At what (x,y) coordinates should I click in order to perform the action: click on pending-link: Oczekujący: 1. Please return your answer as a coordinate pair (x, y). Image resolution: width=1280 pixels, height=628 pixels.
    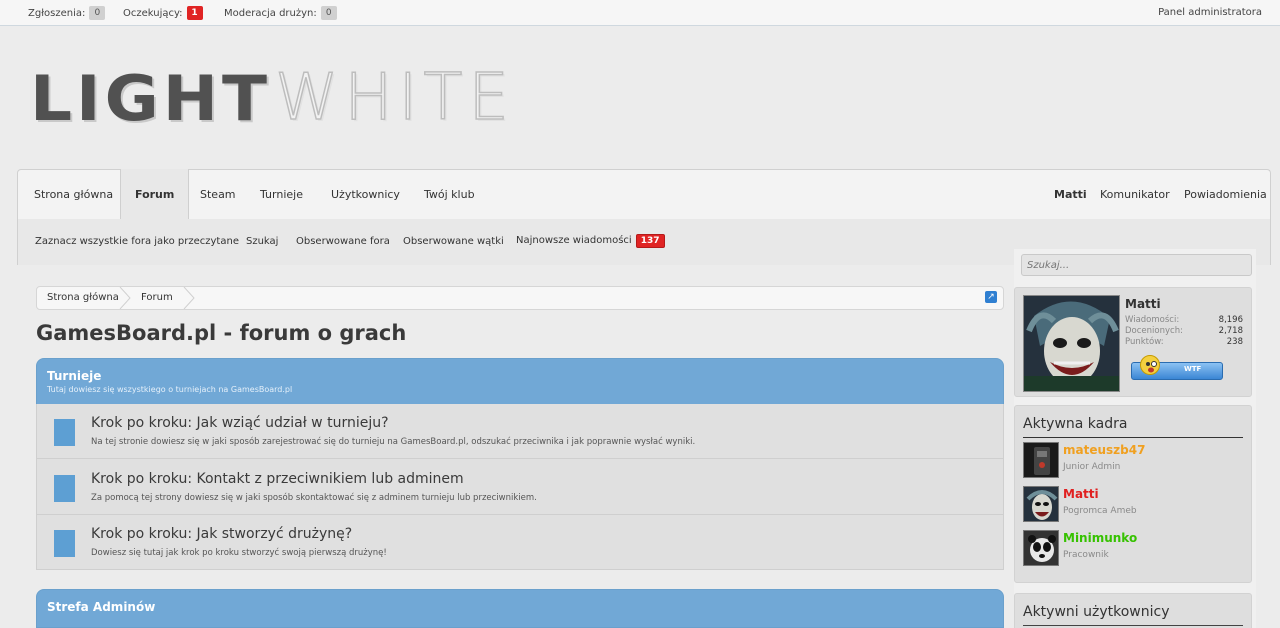
    Looking at the image, I should click on (163, 13).